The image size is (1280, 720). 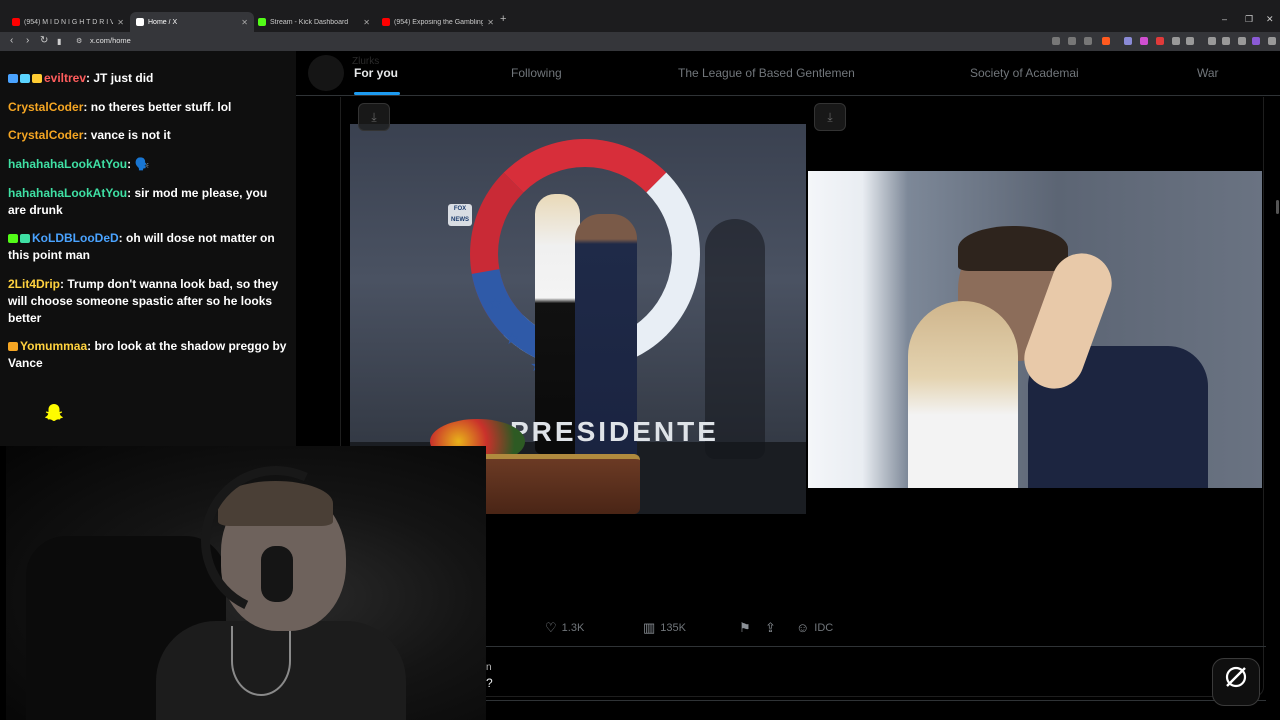 I want to click on close-window-button: ✕, so click(x=1270, y=19).